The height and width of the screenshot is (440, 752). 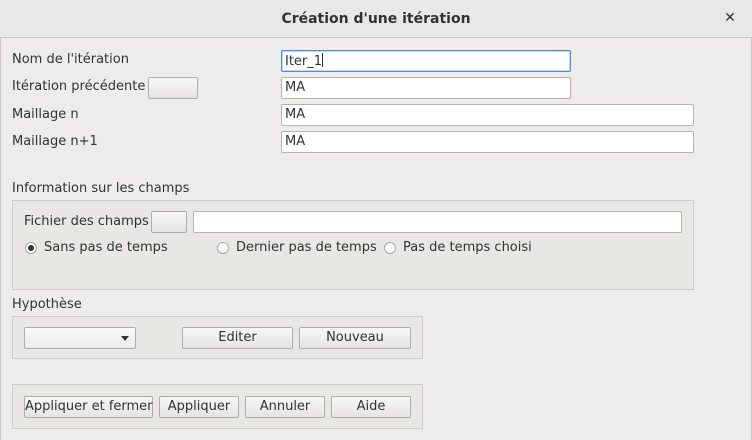 What do you see at coordinates (437, 222) in the screenshot?
I see `fields-file-input` at bounding box center [437, 222].